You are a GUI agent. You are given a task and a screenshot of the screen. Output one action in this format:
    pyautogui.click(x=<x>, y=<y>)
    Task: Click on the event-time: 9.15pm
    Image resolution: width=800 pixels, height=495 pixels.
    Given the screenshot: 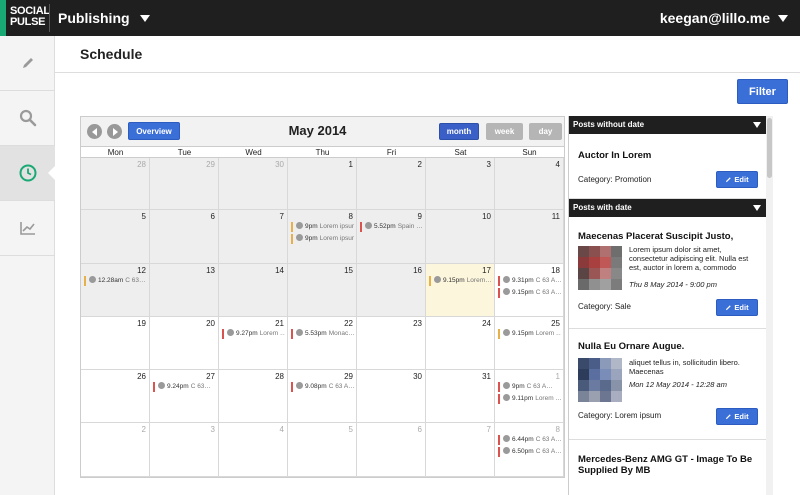 What is the action you would take?
    pyautogui.click(x=454, y=280)
    